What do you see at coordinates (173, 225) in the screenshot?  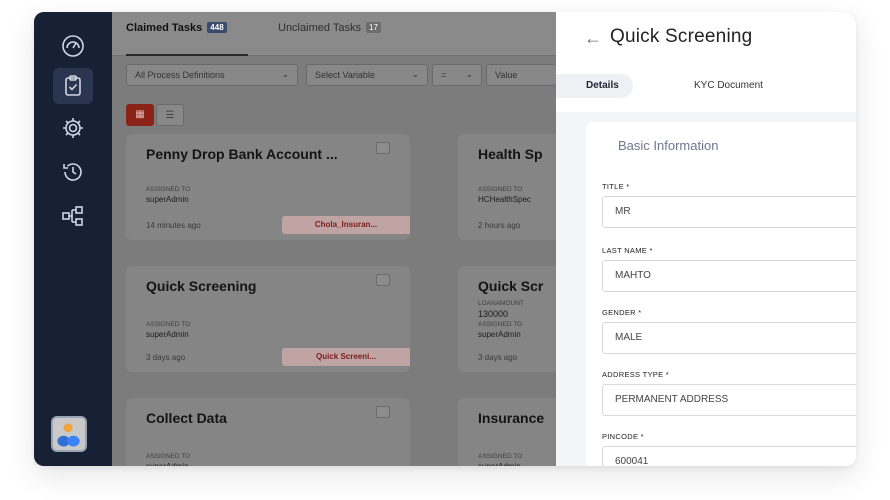 I see `card-time: 14 minutes ago` at bounding box center [173, 225].